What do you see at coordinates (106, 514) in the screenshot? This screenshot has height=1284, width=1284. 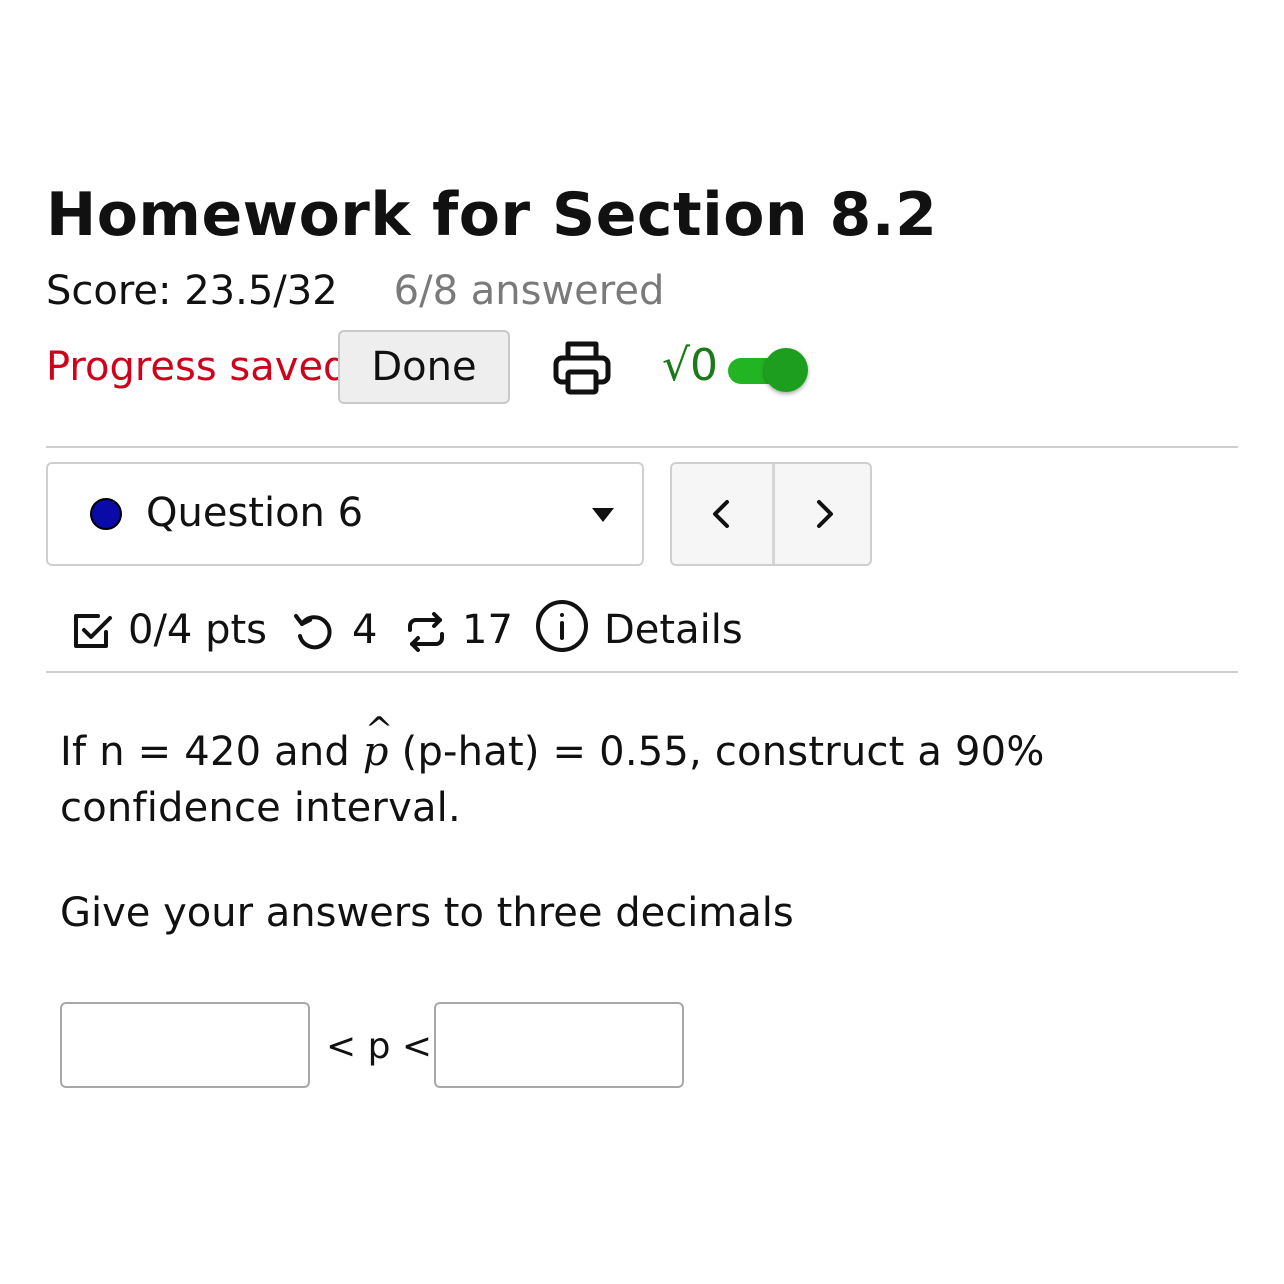 I see `question-status-dot` at bounding box center [106, 514].